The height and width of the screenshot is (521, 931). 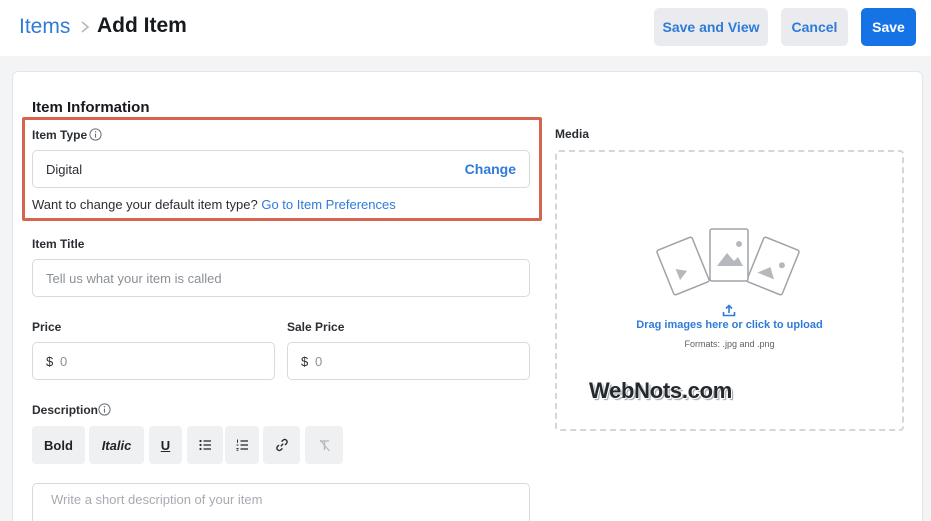 What do you see at coordinates (64, 361) in the screenshot?
I see `price-value: 0` at bounding box center [64, 361].